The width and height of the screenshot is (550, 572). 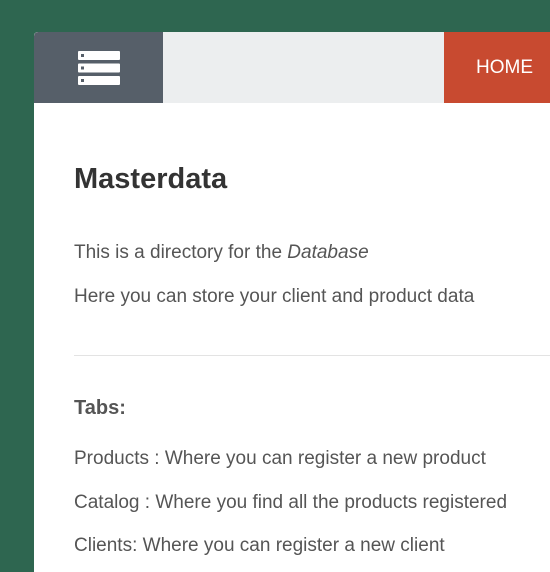 I want to click on page-title: Masterdata, so click(x=151, y=179).